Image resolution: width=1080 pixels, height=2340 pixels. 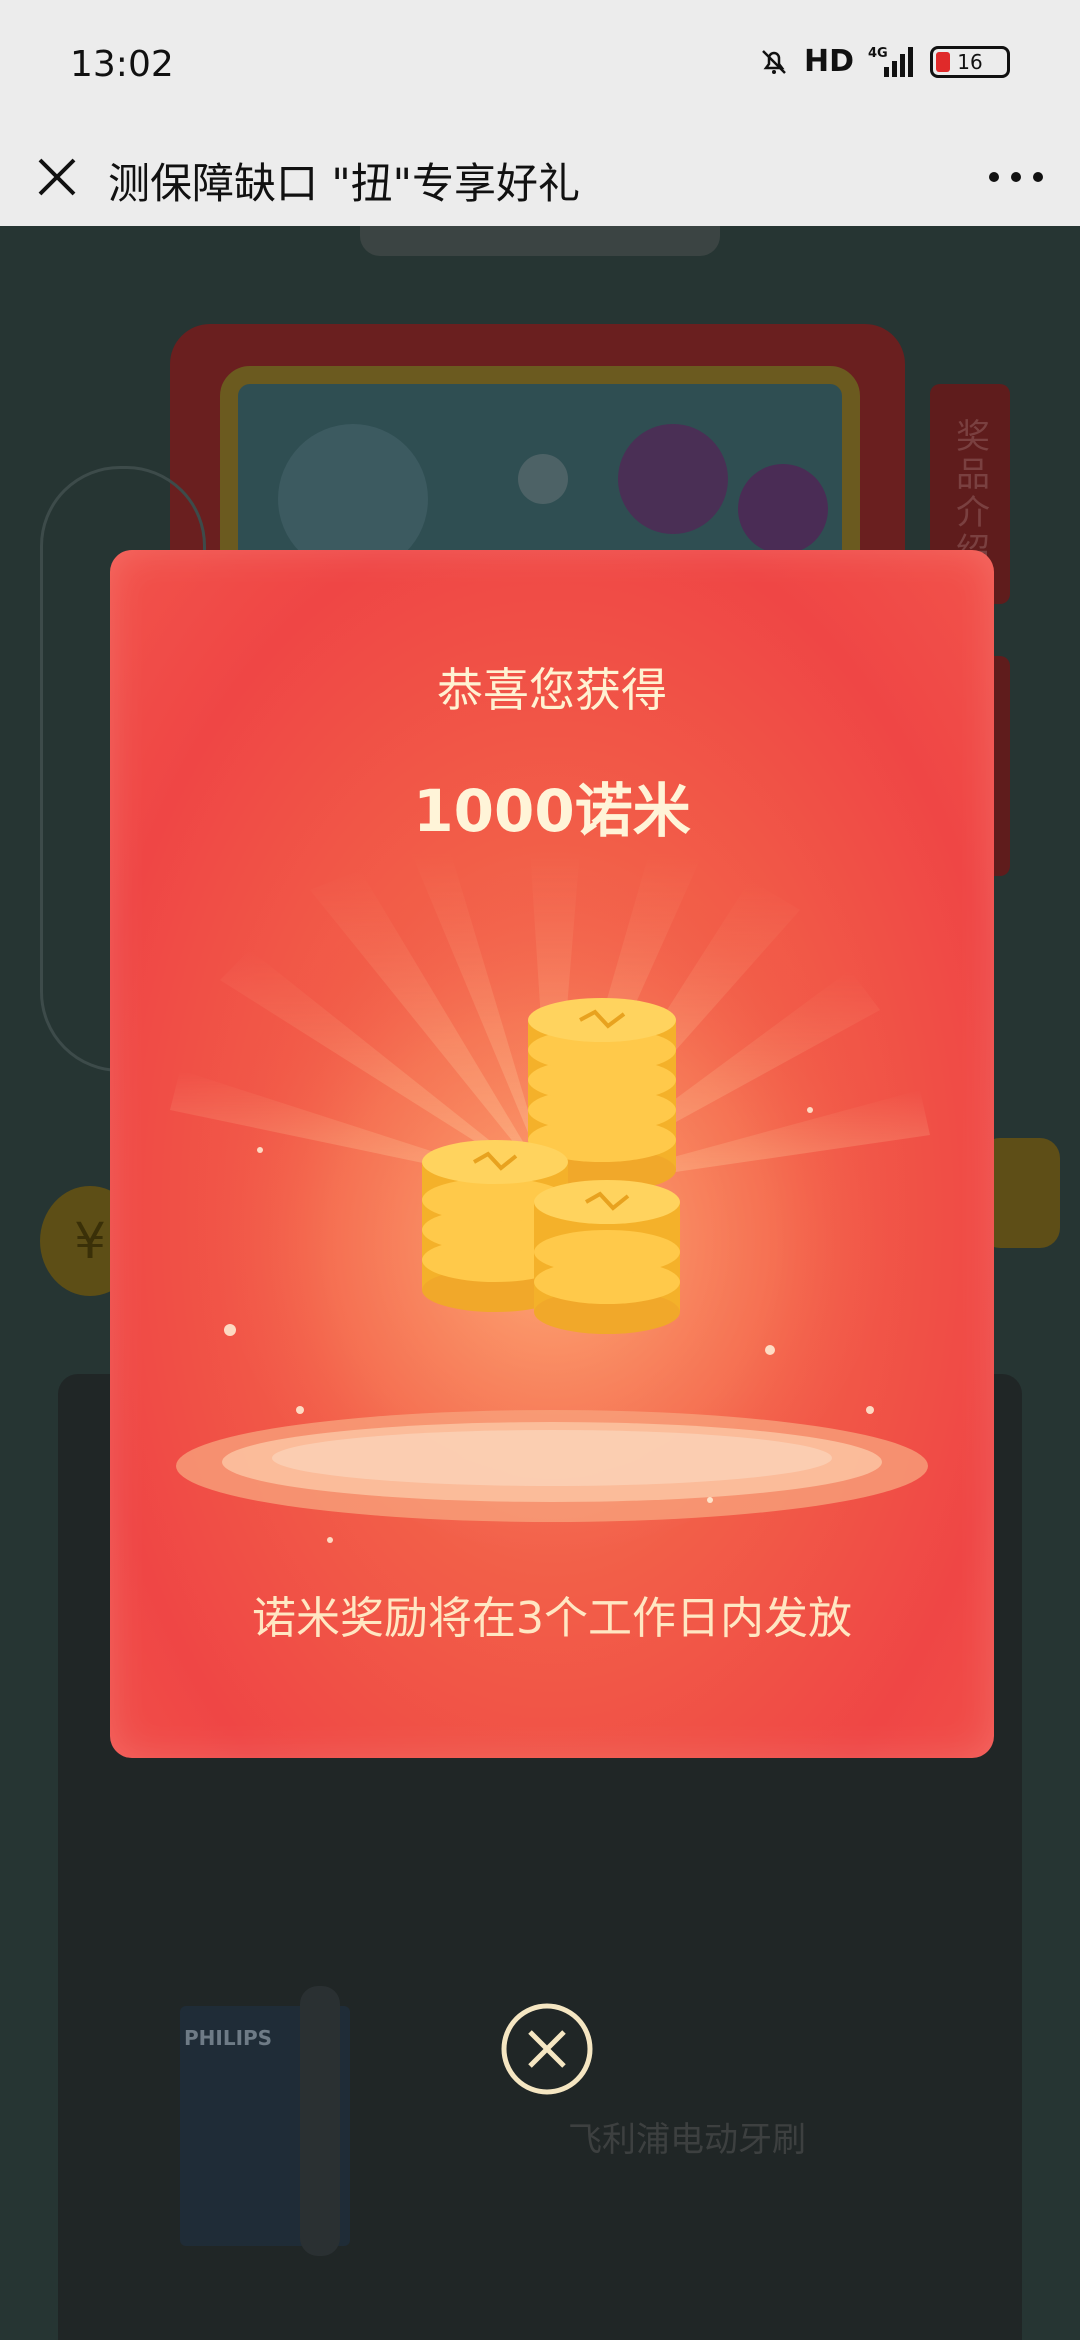 What do you see at coordinates (57, 177) in the screenshot?
I see `close-icon` at bounding box center [57, 177].